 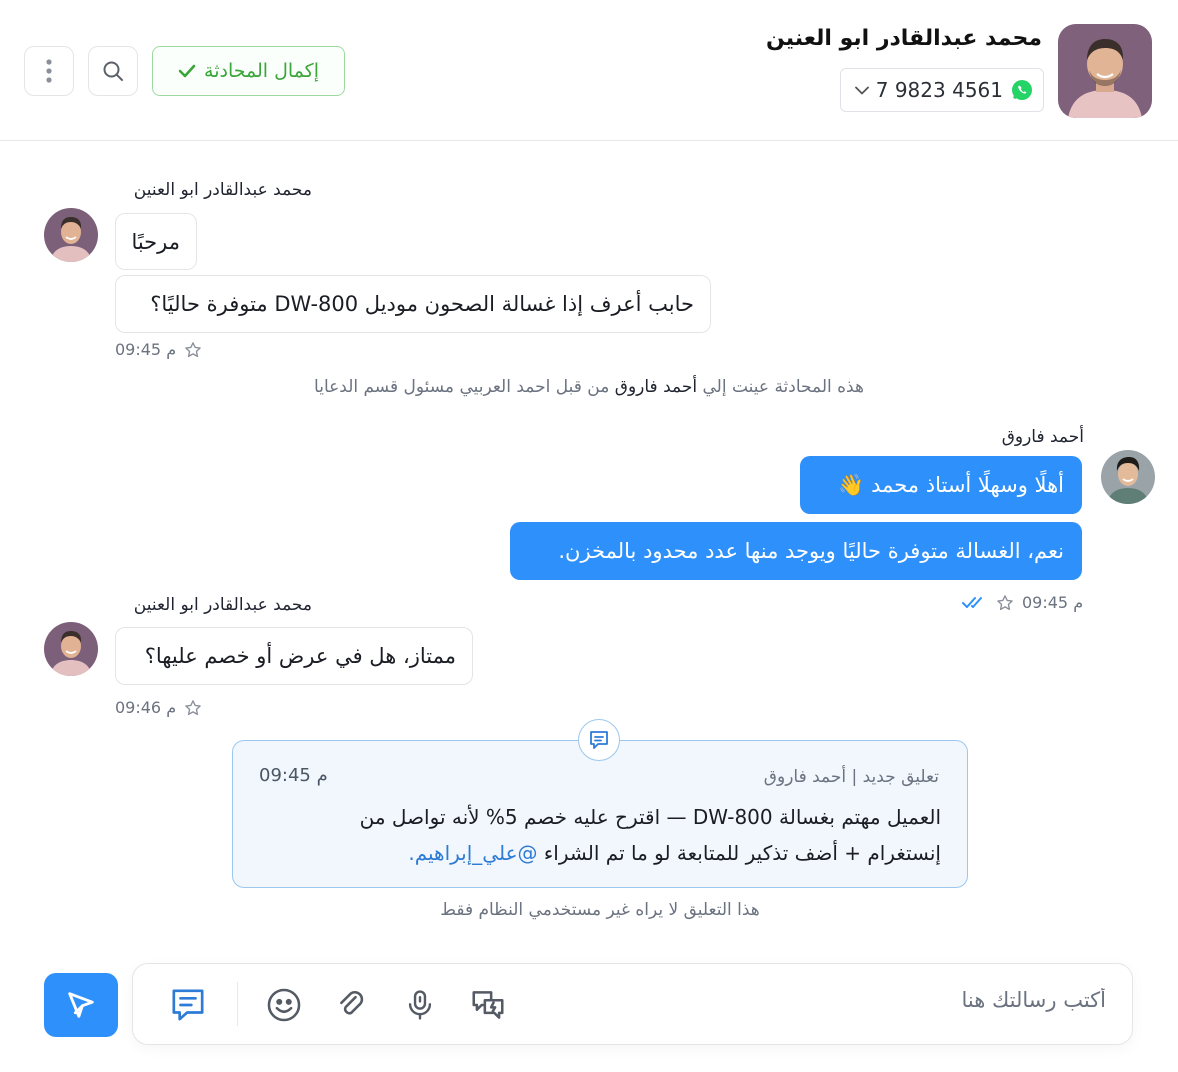 I want to click on comment-header: تعليق جديد | أحمد فاروق, so click(x=851, y=777).